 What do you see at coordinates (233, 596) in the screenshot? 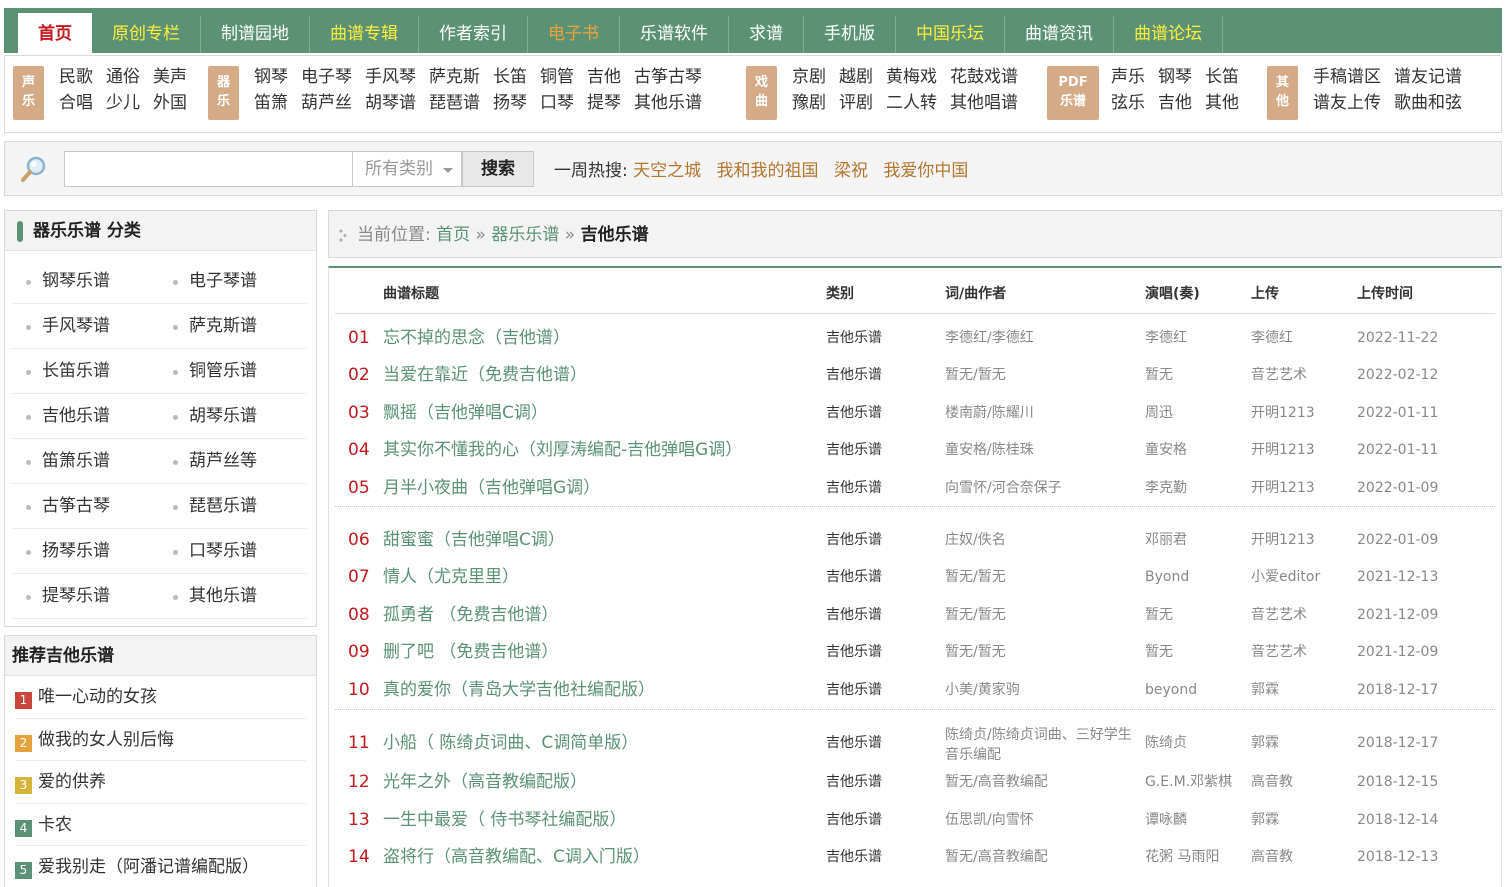
I see `category-link: 其他乐谱` at bounding box center [233, 596].